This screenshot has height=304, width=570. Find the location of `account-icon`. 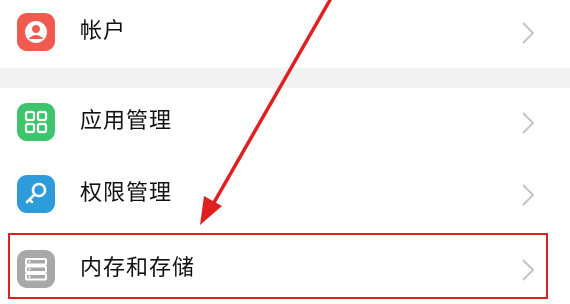

account-icon is located at coordinates (36, 32).